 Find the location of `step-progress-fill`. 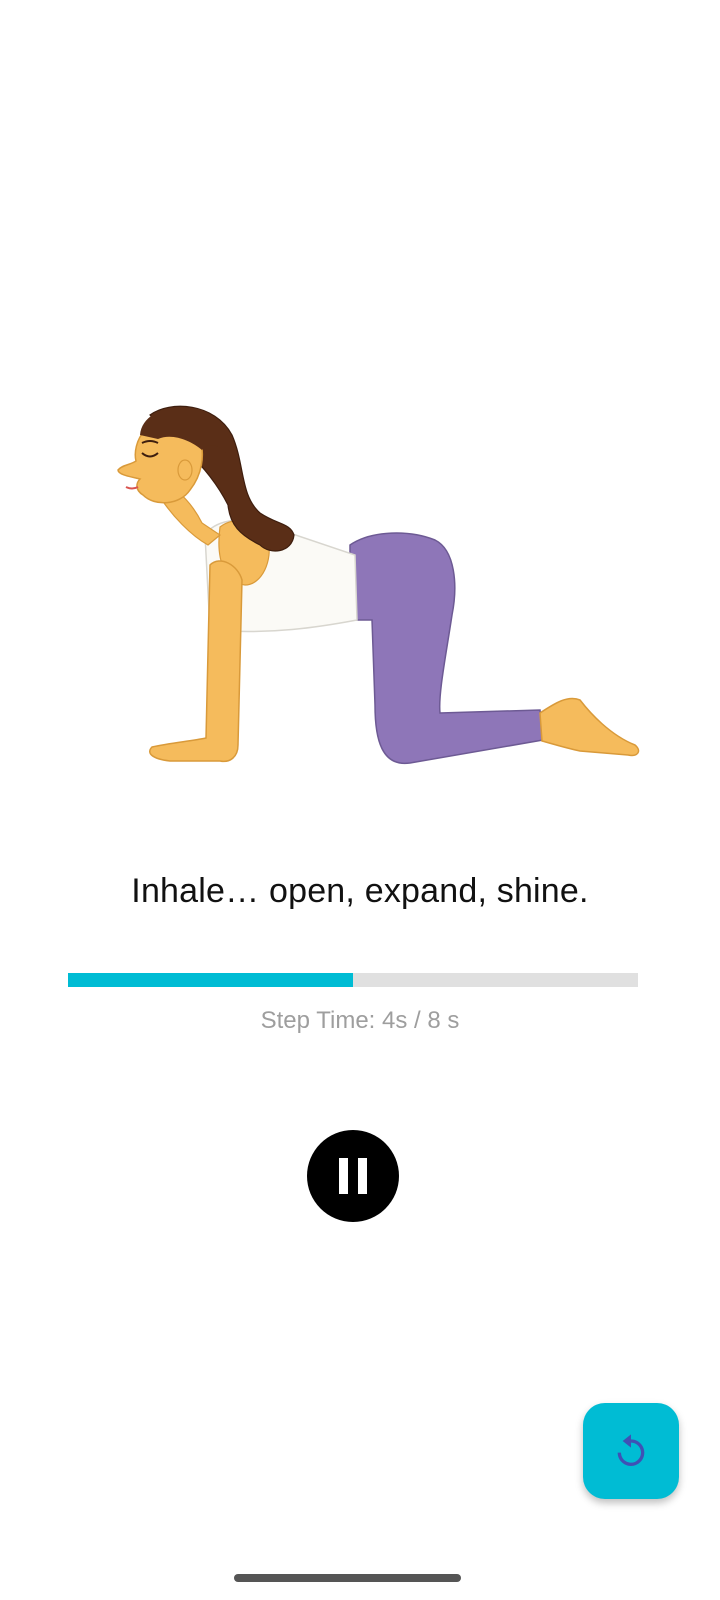

step-progress-fill is located at coordinates (210, 980).